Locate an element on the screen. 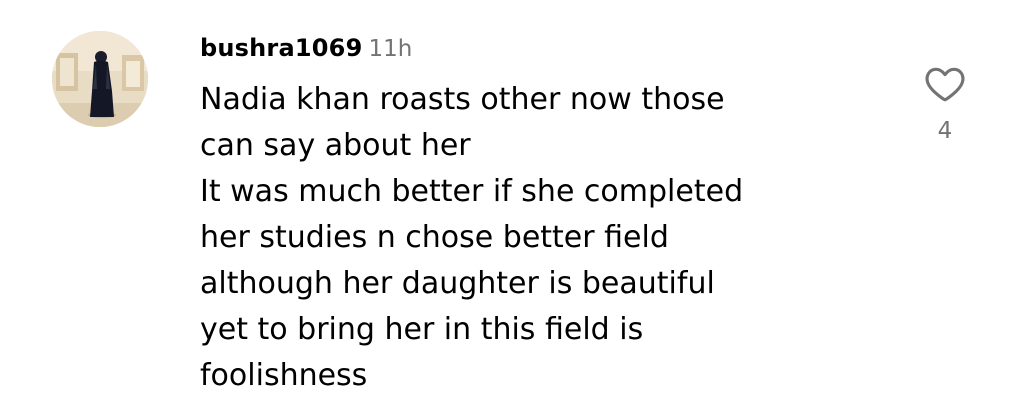 The width and height of the screenshot is (1024, 418). heart-outline-icon is located at coordinates (945, 84).